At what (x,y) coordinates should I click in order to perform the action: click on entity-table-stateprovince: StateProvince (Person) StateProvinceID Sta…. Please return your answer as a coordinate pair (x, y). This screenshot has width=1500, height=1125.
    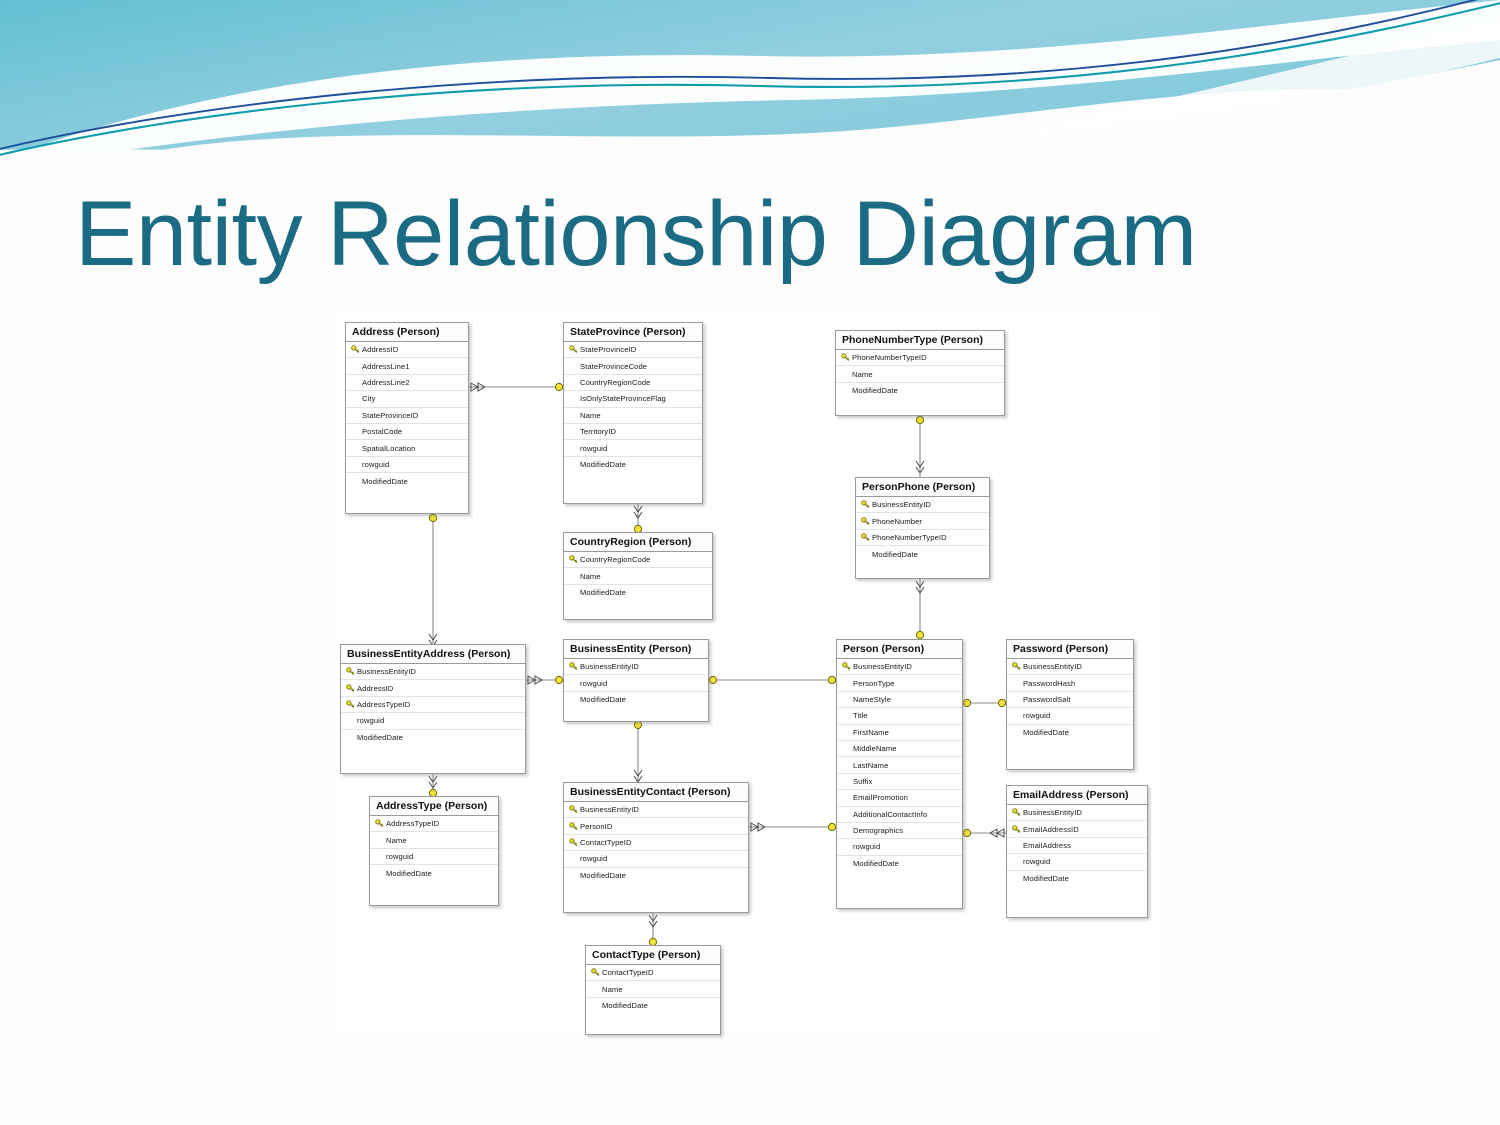
    Looking at the image, I should click on (633, 413).